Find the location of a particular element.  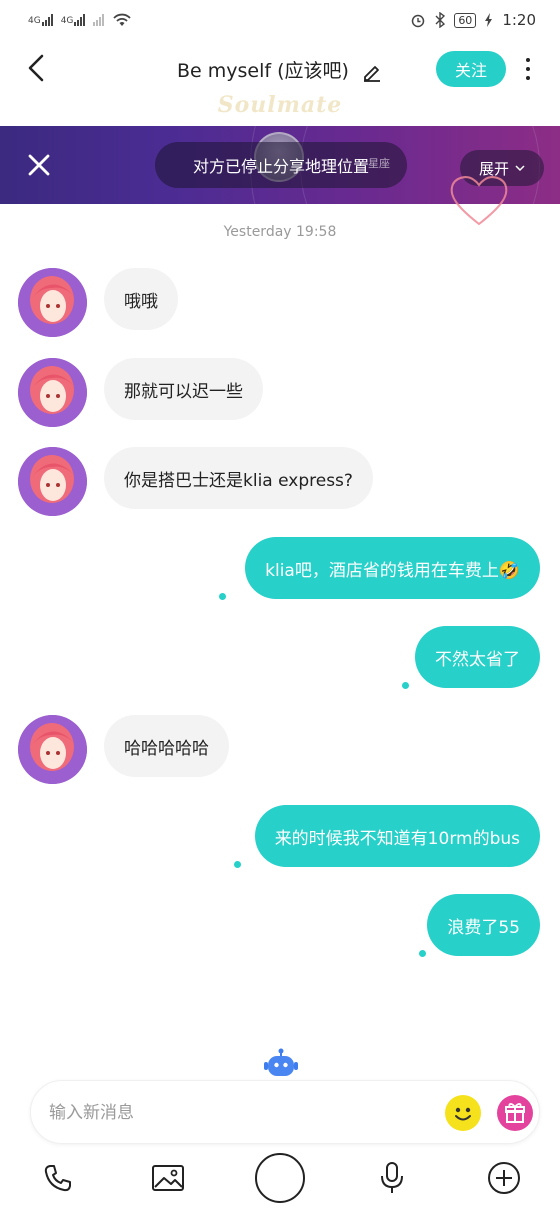

wifi-icon is located at coordinates (122, 19).